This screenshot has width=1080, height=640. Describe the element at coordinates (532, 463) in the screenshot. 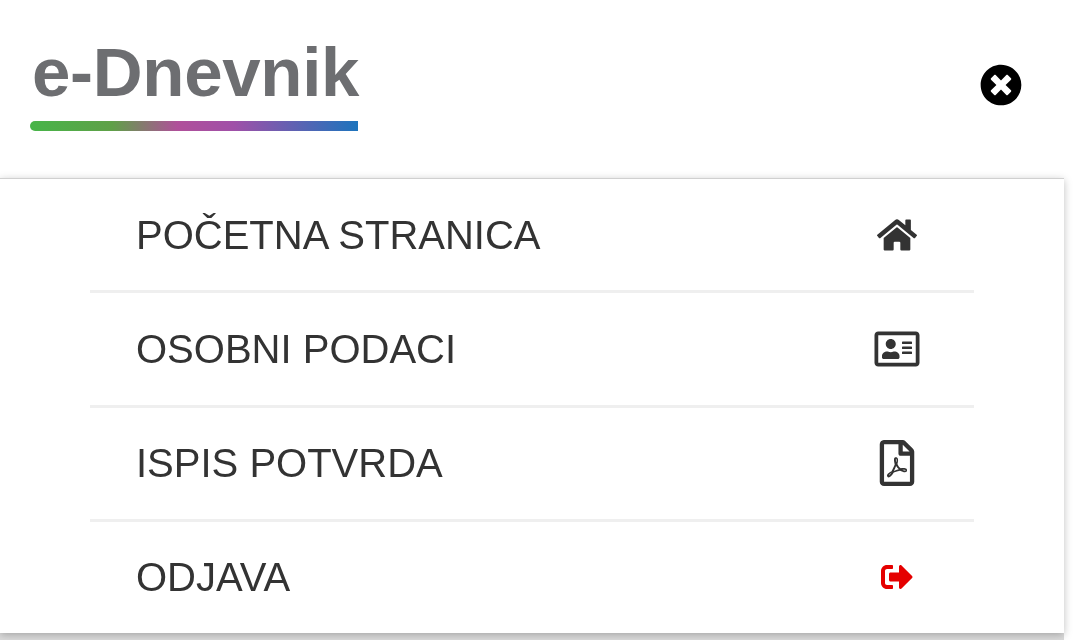

I see `menu-item: ISPIS POTVRDA` at that location.